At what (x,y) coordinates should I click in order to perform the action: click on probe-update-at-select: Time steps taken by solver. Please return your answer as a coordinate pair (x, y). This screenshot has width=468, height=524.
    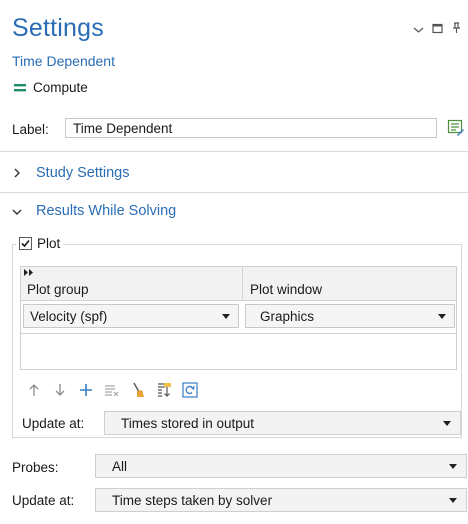
    Looking at the image, I should click on (281, 500).